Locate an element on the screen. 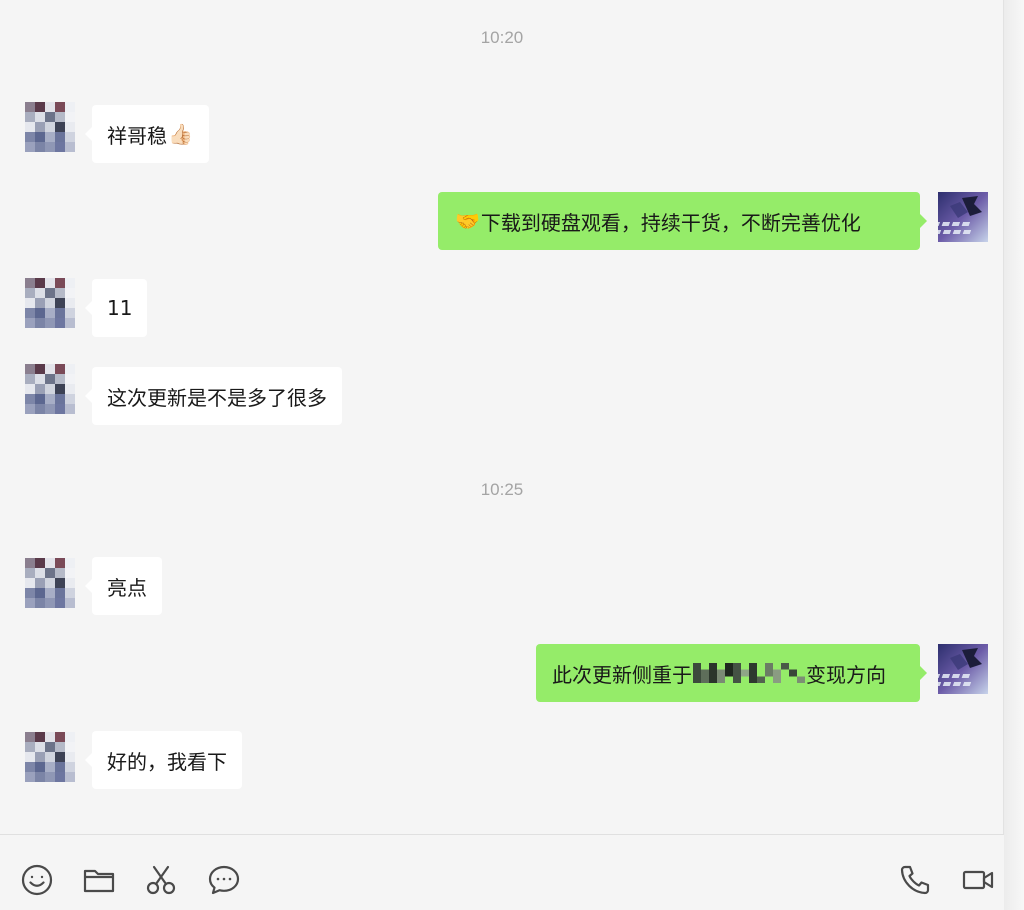 This screenshot has width=1024, height=910. phone-icon is located at coordinates (915, 880).